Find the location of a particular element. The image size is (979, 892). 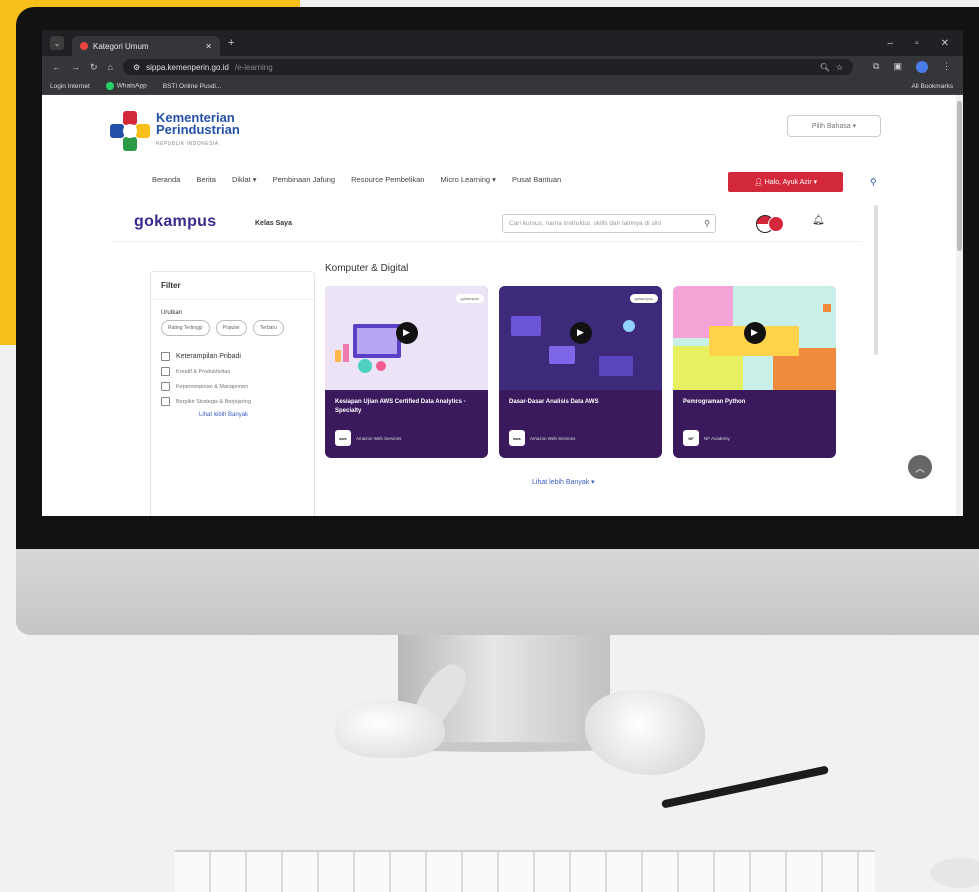

inner-scrollbar is located at coordinates (876, 280).